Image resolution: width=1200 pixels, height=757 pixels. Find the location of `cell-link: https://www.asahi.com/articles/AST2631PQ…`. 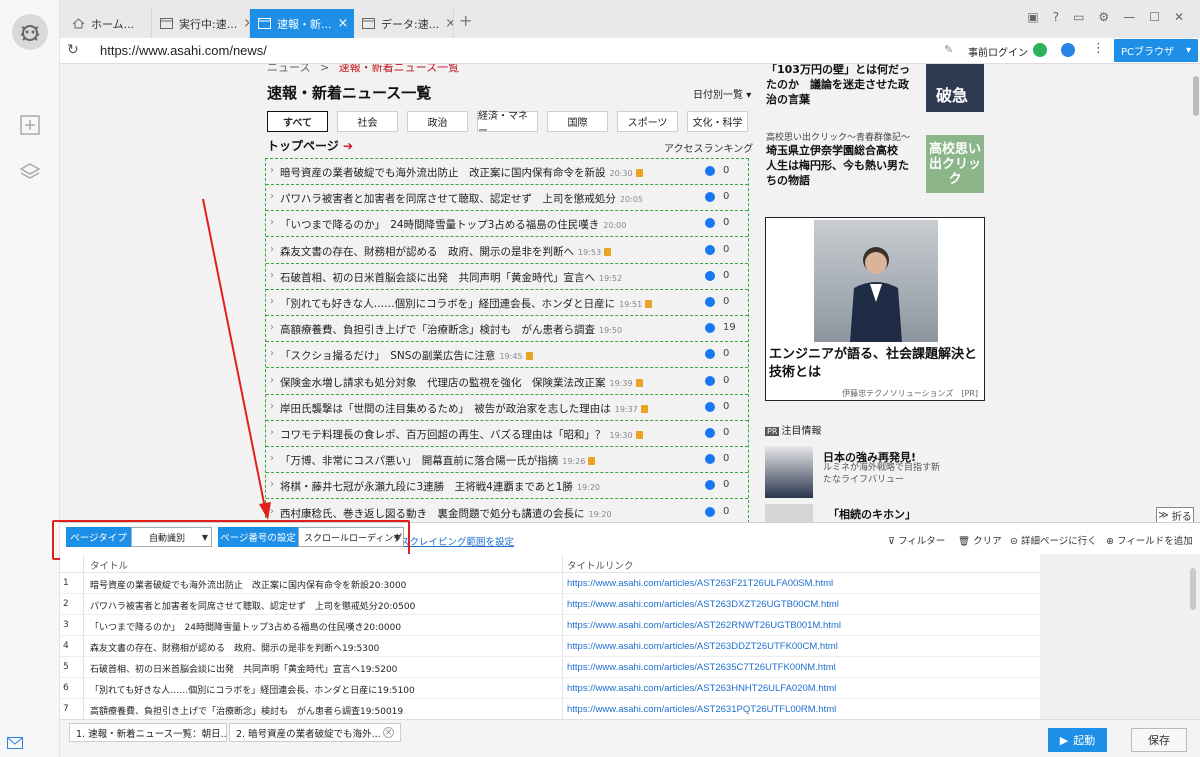

cell-link: https://www.asahi.com/articles/AST2631PQ… is located at coordinates (701, 709).